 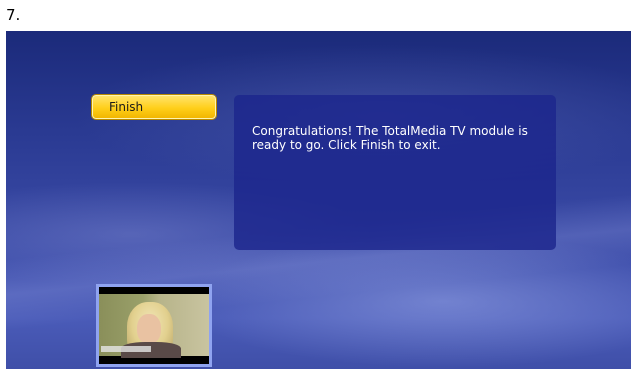 What do you see at coordinates (126, 349) in the screenshot?
I see `video-caption-bar` at bounding box center [126, 349].